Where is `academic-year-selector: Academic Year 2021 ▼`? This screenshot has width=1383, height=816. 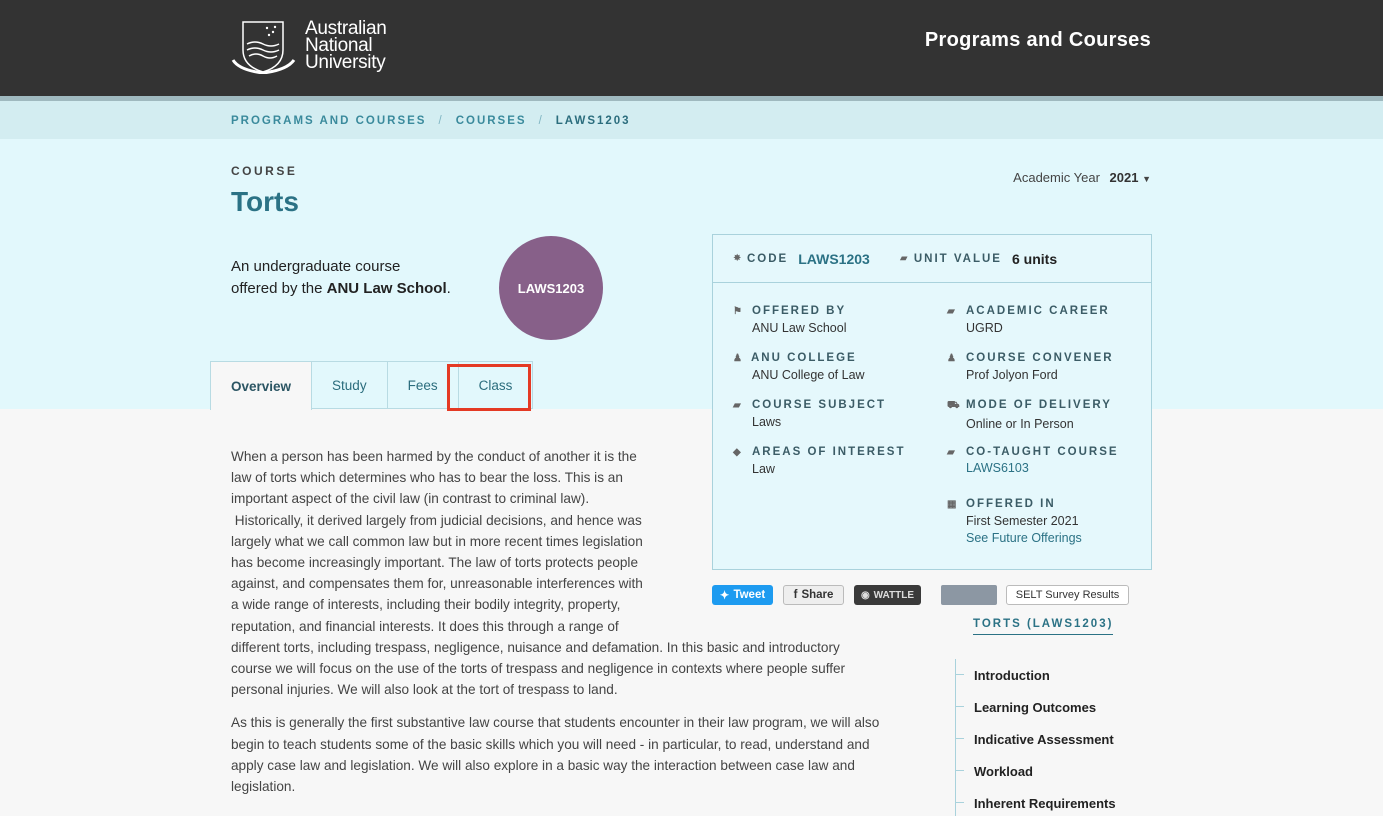
academic-year-selector: Academic Year 2021 ▼ is located at coordinates (1082, 177).